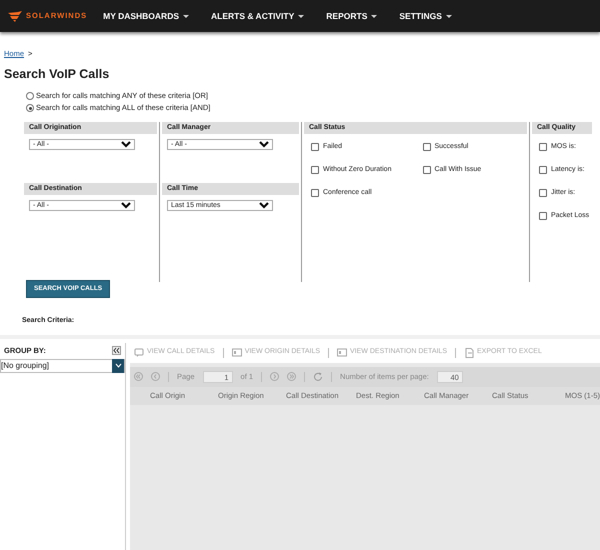 The image size is (600, 550). I want to click on nav-menu-item: MY DASHBOARDS, so click(146, 16).